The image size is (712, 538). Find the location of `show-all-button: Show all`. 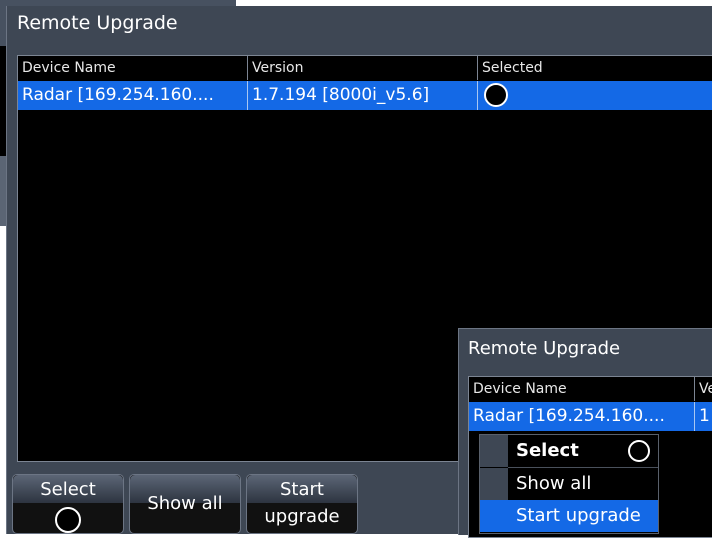

show-all-button: Show all is located at coordinates (185, 504).